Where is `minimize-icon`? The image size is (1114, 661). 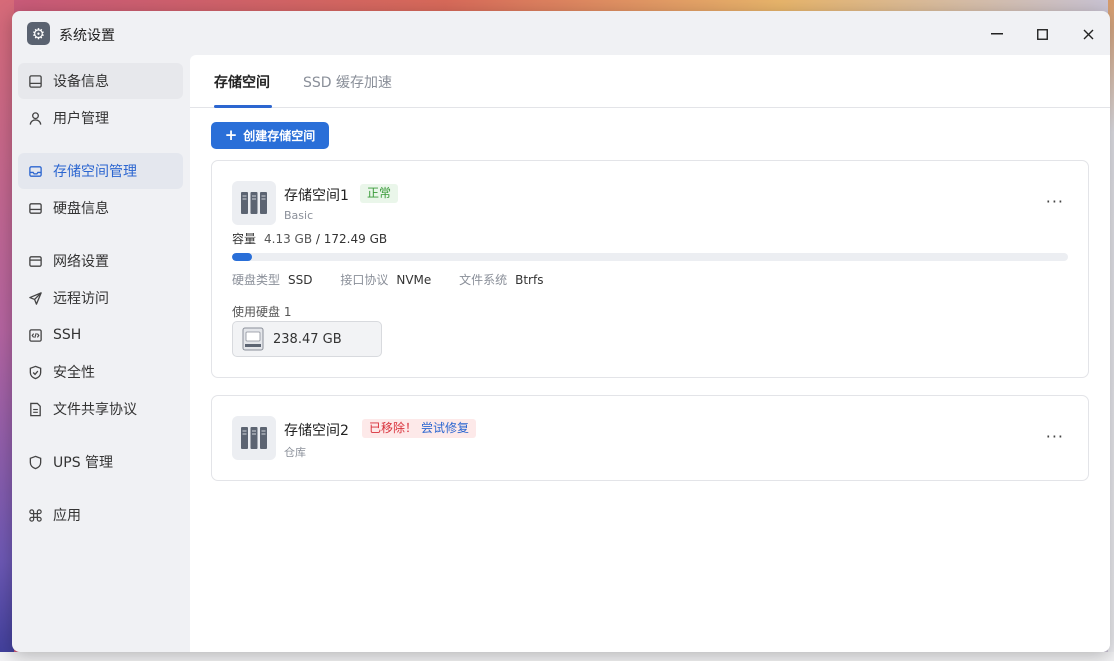
minimize-icon is located at coordinates (997, 34).